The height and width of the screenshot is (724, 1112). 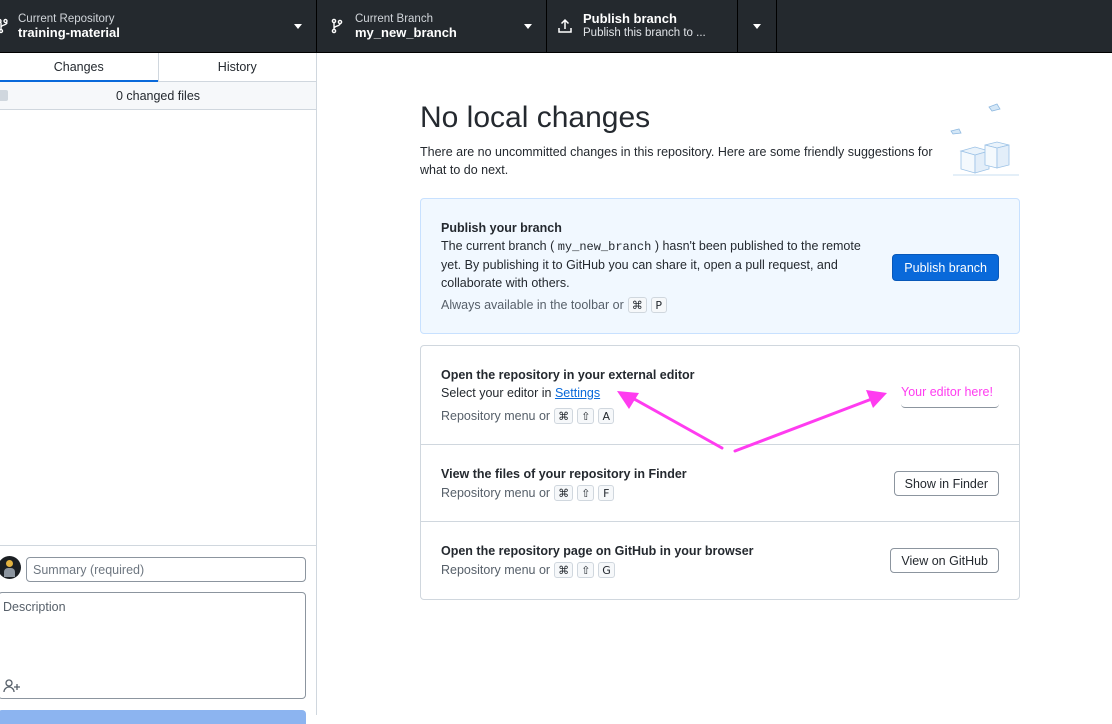 I want to click on branch-icon, so click(x=337, y=26).